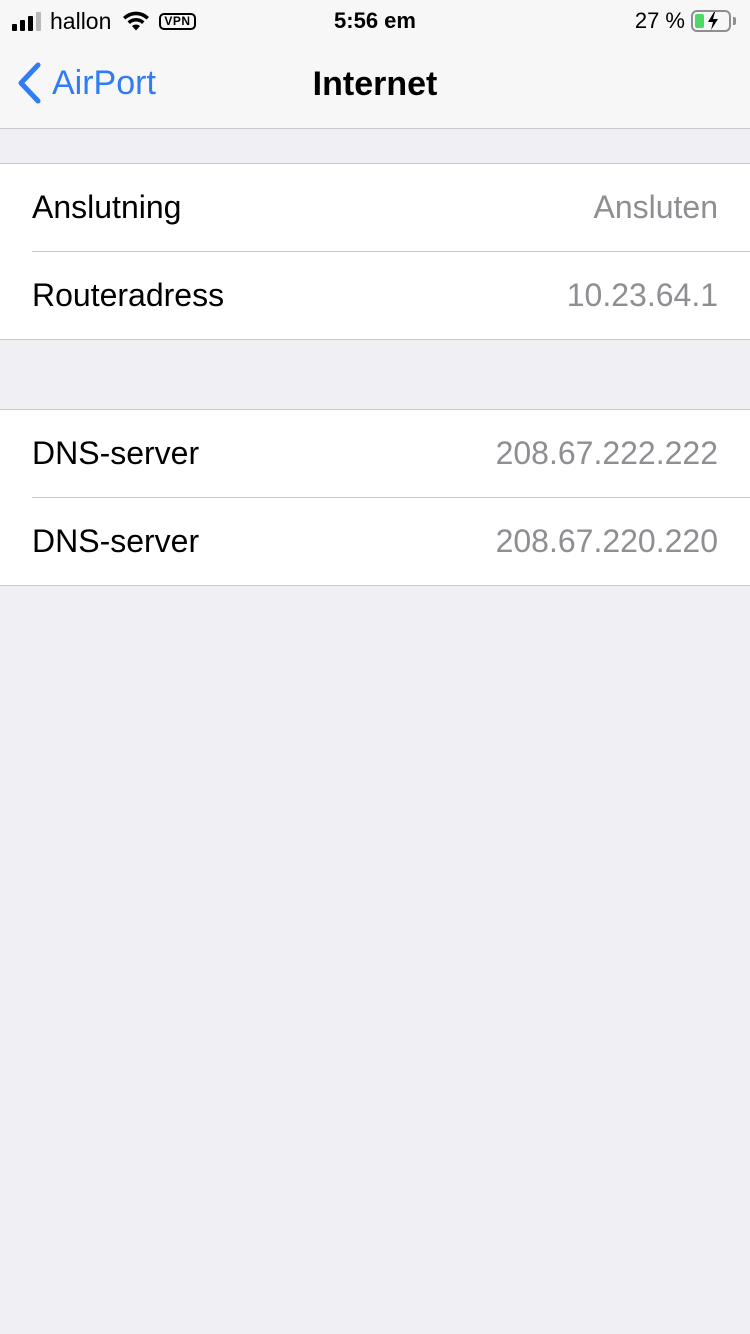 The image size is (750, 1334). I want to click on charging-bolt-icon, so click(713, 21).